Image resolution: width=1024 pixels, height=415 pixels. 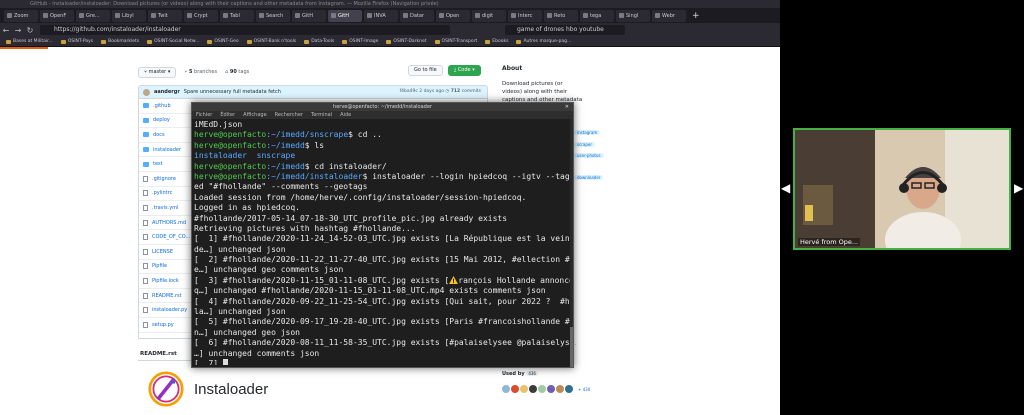 I want to click on browser-tab: Crypt, so click(x=201, y=15).